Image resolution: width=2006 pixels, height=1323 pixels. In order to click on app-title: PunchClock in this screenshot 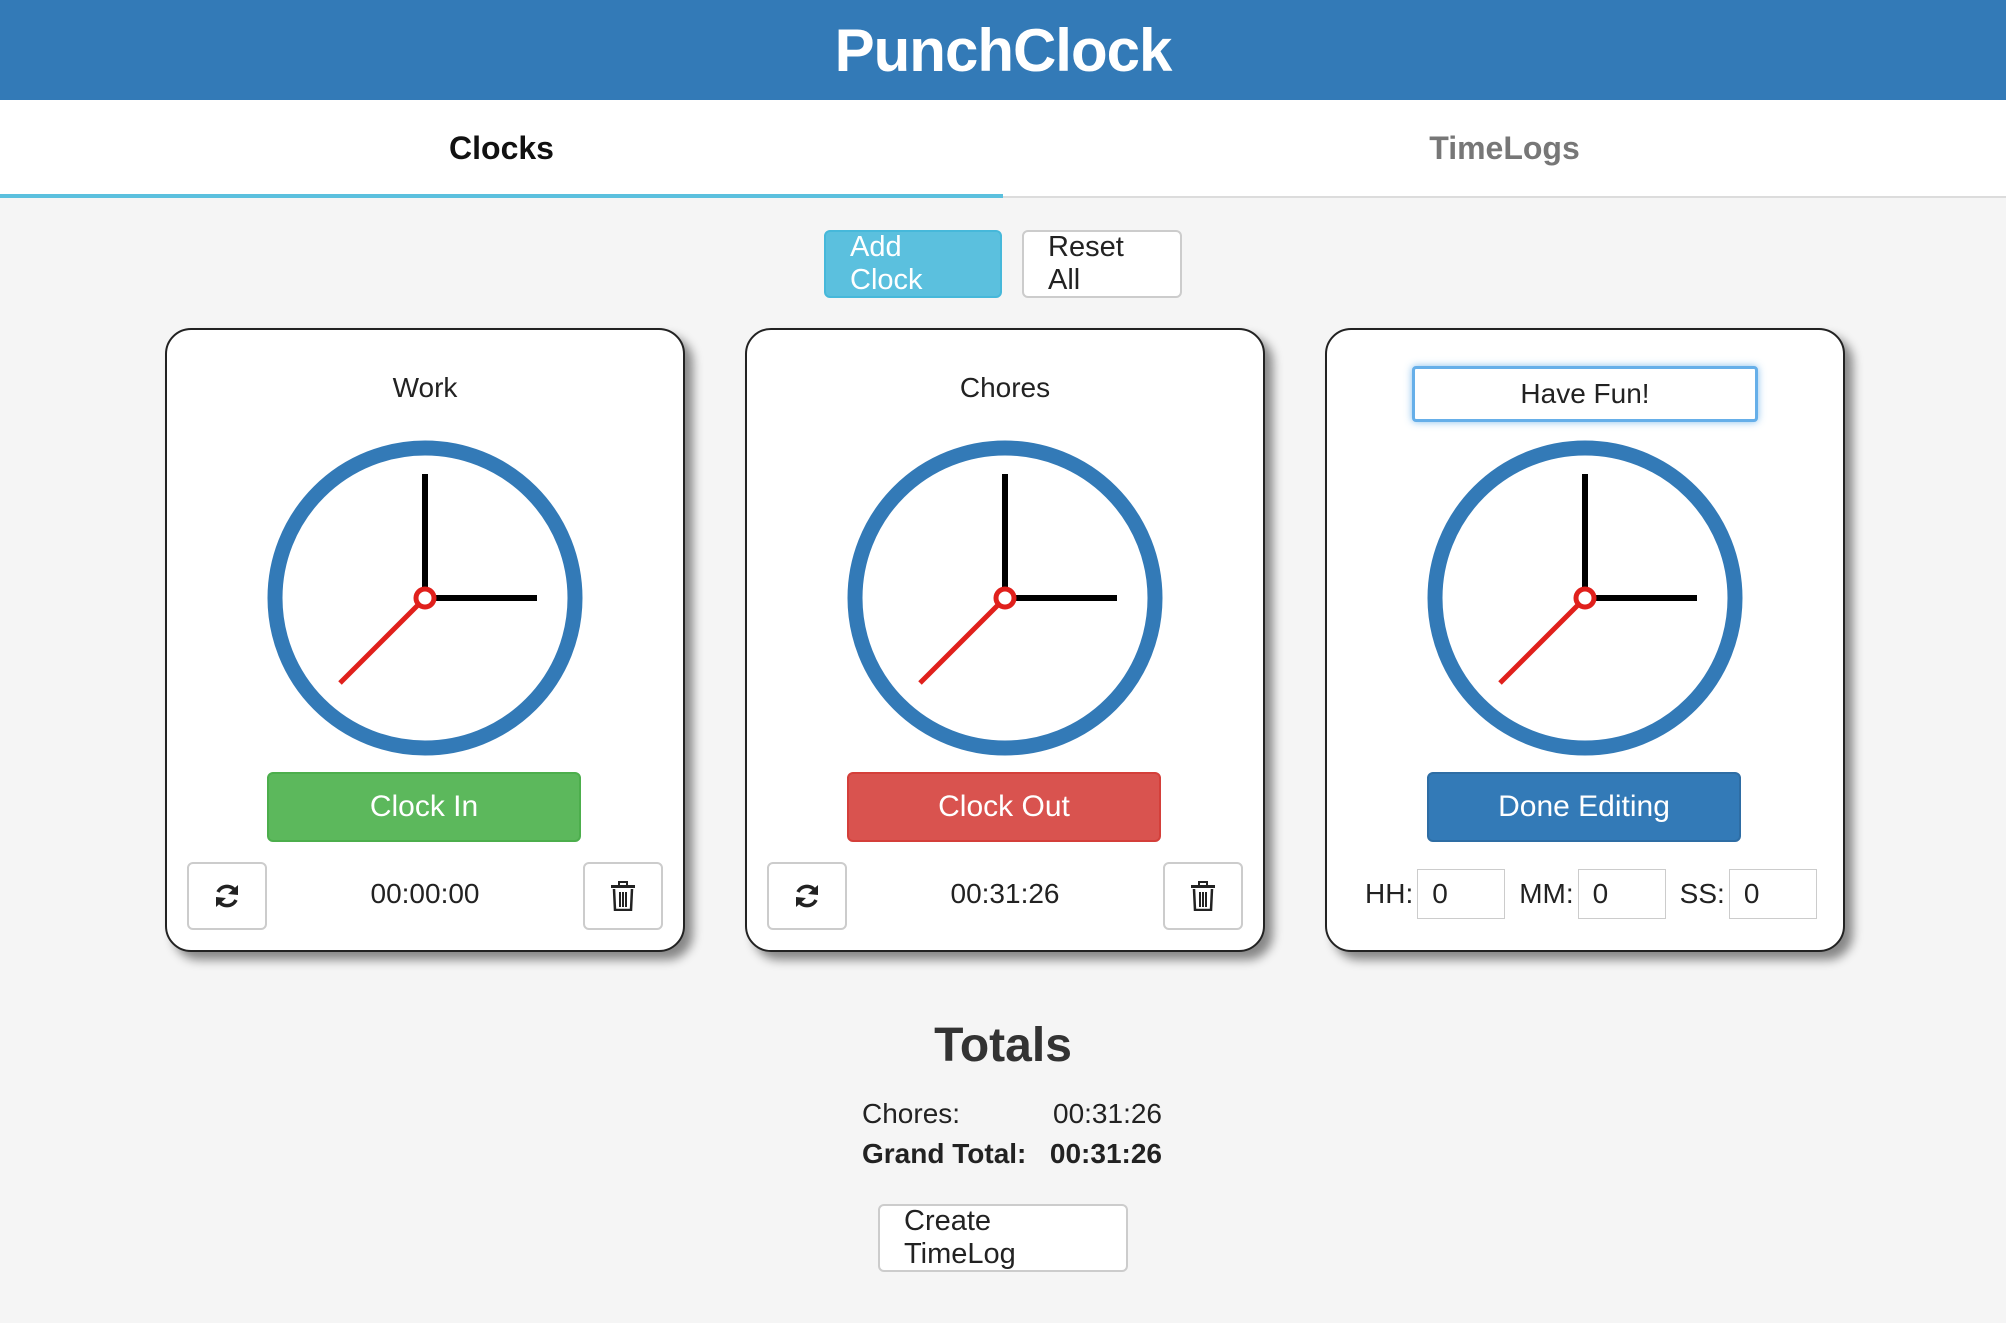, I will do `click(1003, 50)`.